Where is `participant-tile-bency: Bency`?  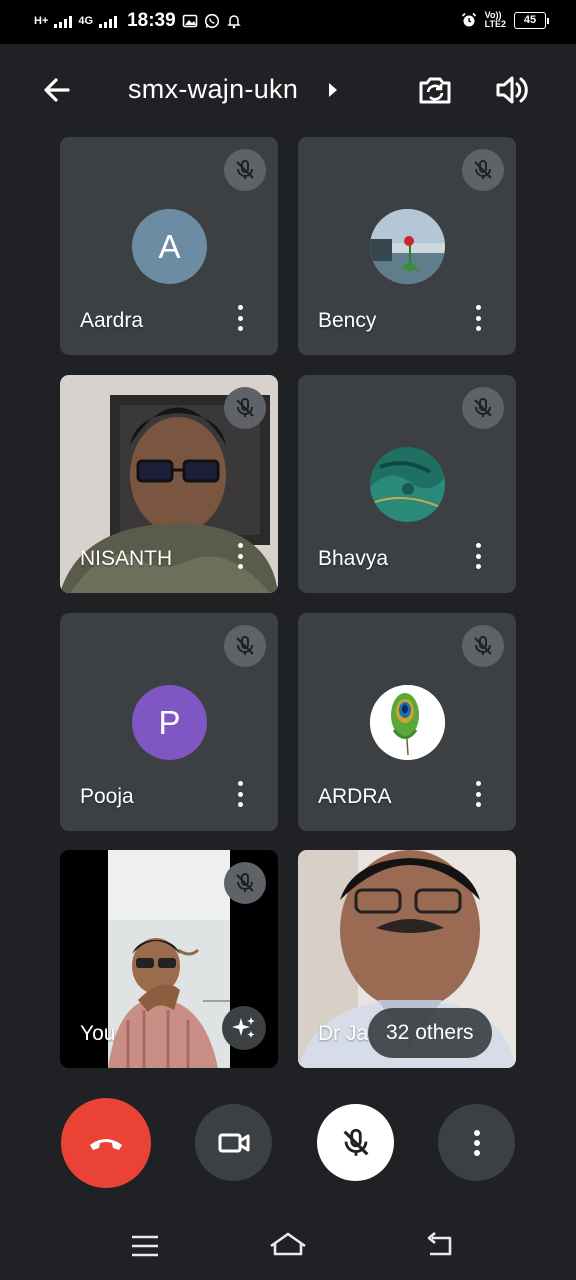
participant-tile-bency: Bency is located at coordinates (407, 246).